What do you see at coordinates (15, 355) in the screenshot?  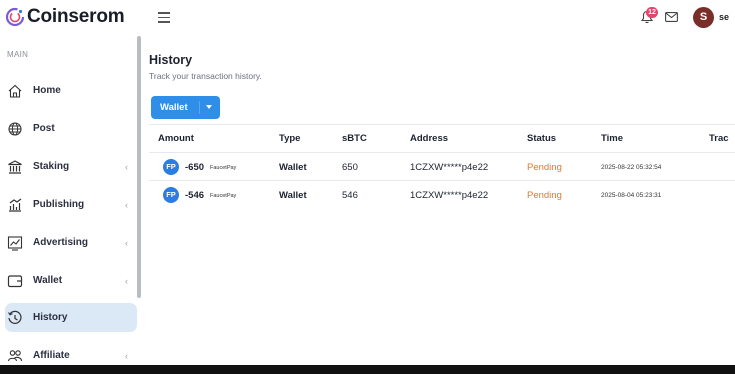 I see `users-icon` at bounding box center [15, 355].